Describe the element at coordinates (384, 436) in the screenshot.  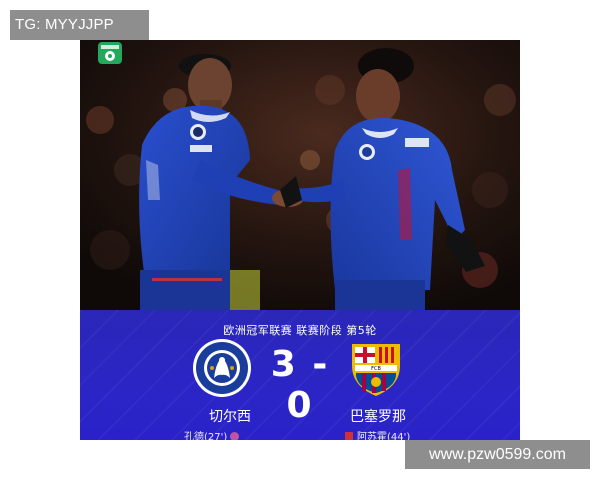
I see `away-scorer-label: 阿苏霍(44')` at that location.